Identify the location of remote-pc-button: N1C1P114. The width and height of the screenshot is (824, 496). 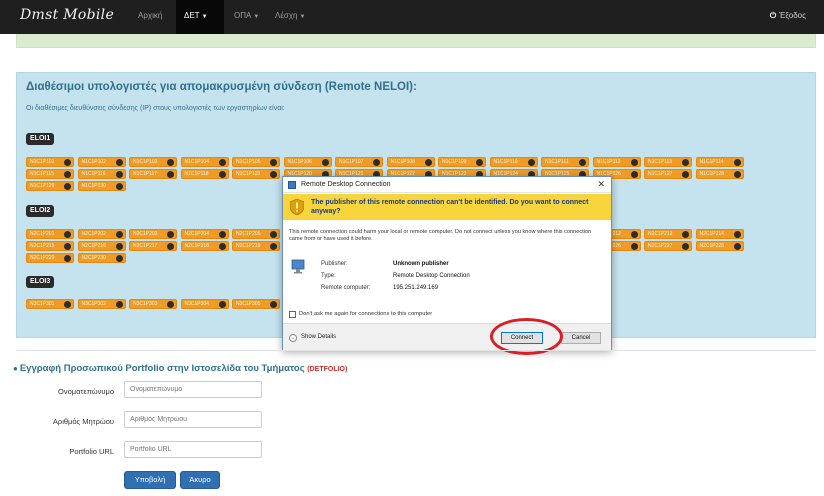
(719, 162).